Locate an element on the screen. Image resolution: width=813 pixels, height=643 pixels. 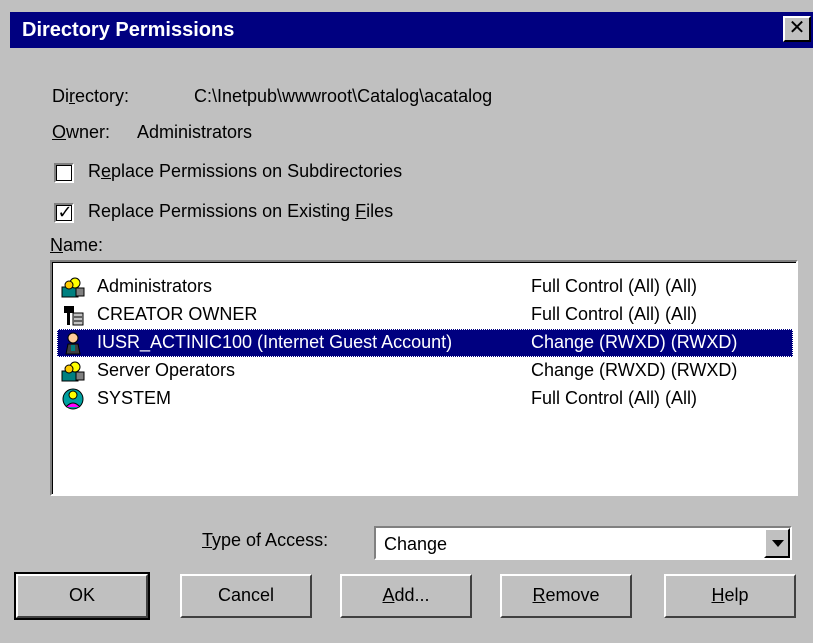
list-item: SYSTEM Full Control (All) (All) is located at coordinates (425, 399).